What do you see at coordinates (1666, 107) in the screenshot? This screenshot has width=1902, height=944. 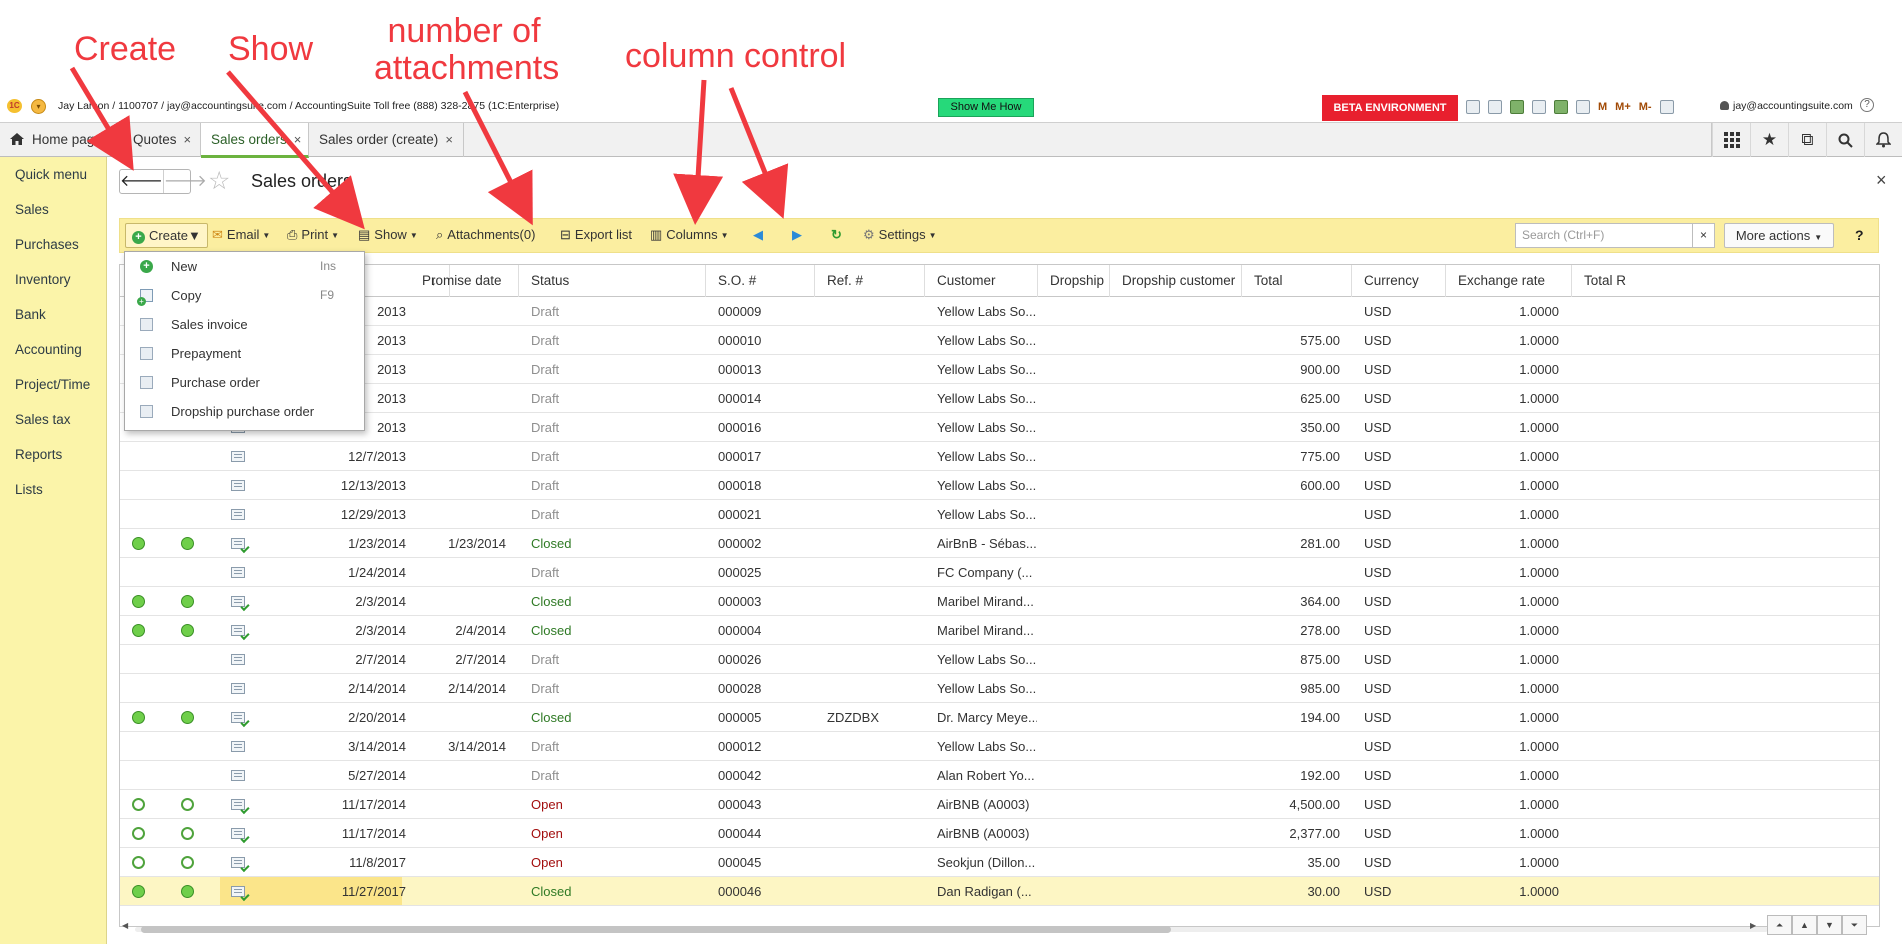 I see `panel-layout-icon` at bounding box center [1666, 107].